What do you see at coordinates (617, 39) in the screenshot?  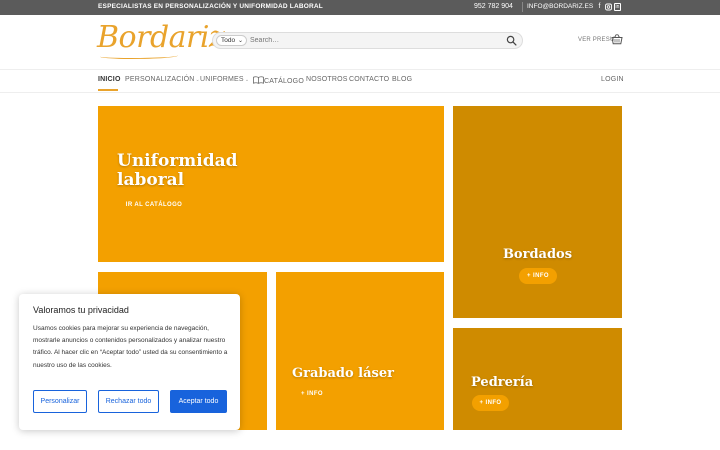 I see `basket-icon` at bounding box center [617, 39].